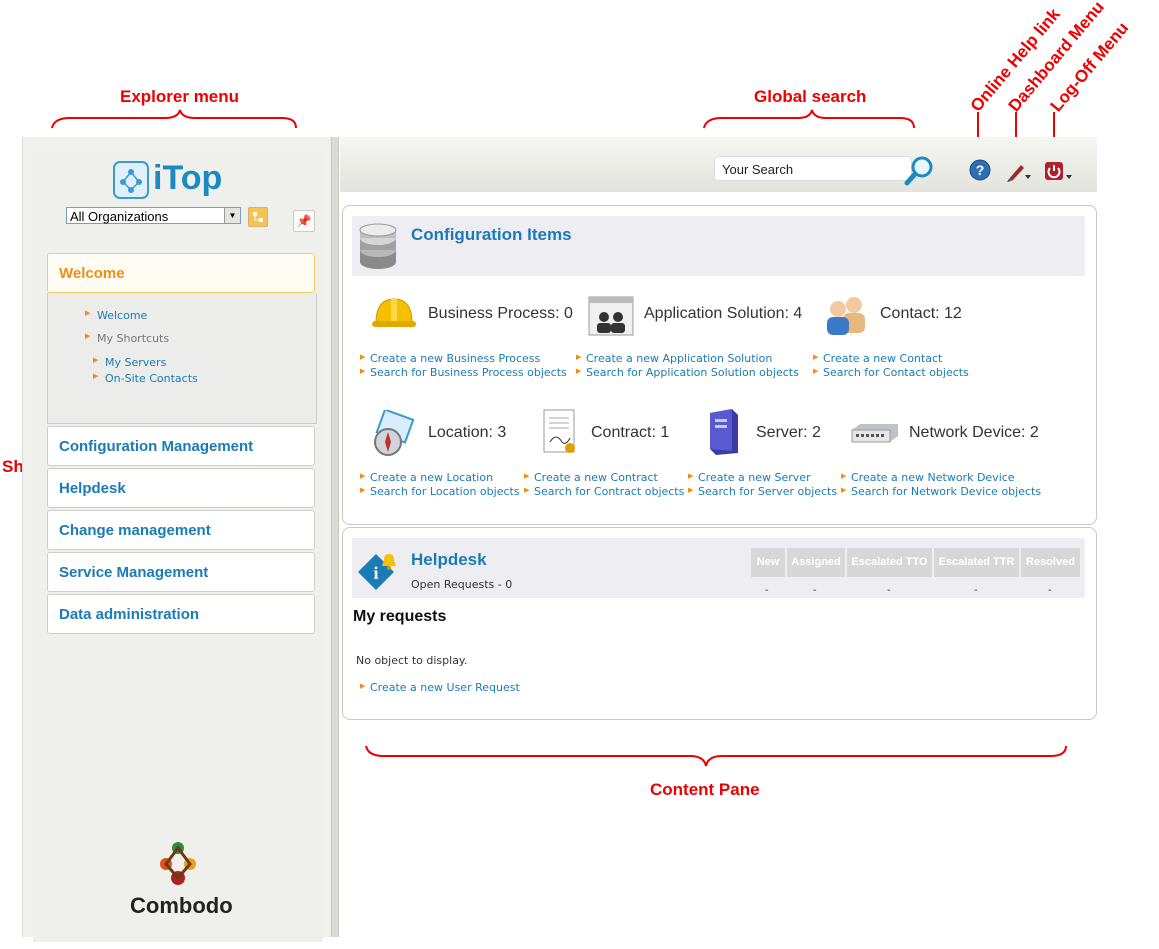 The height and width of the screenshot is (949, 1159). What do you see at coordinates (178, 863) in the screenshot?
I see `combodo-logo-icon` at bounding box center [178, 863].